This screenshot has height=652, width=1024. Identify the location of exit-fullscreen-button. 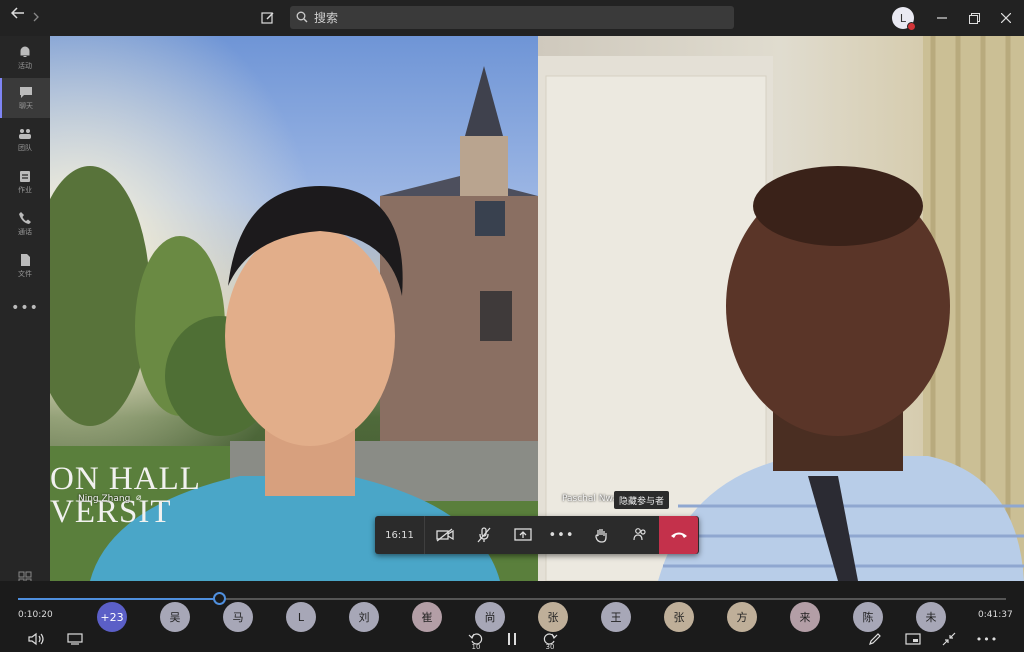
(949, 639).